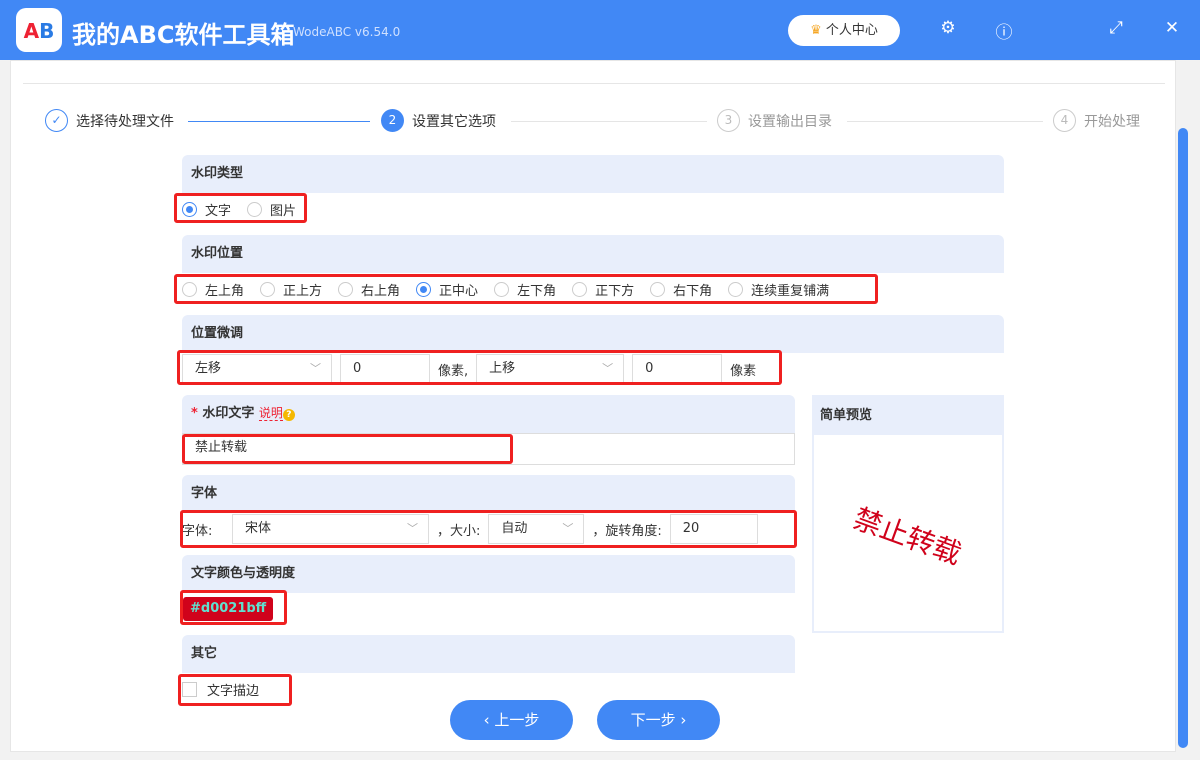  Describe the element at coordinates (1183, 438) in the screenshot. I see `scrollbar-thumb` at that location.